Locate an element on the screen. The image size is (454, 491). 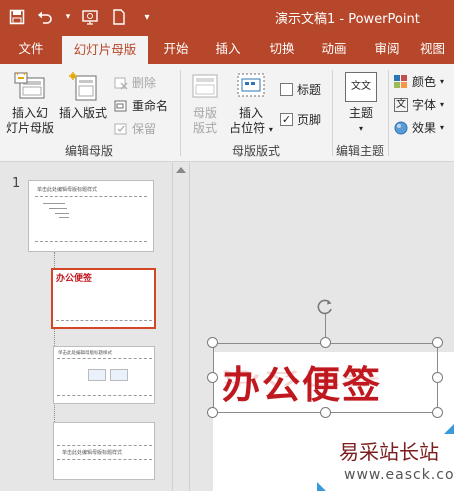
resize-handle-bottom-right is located at coordinates (437, 412).